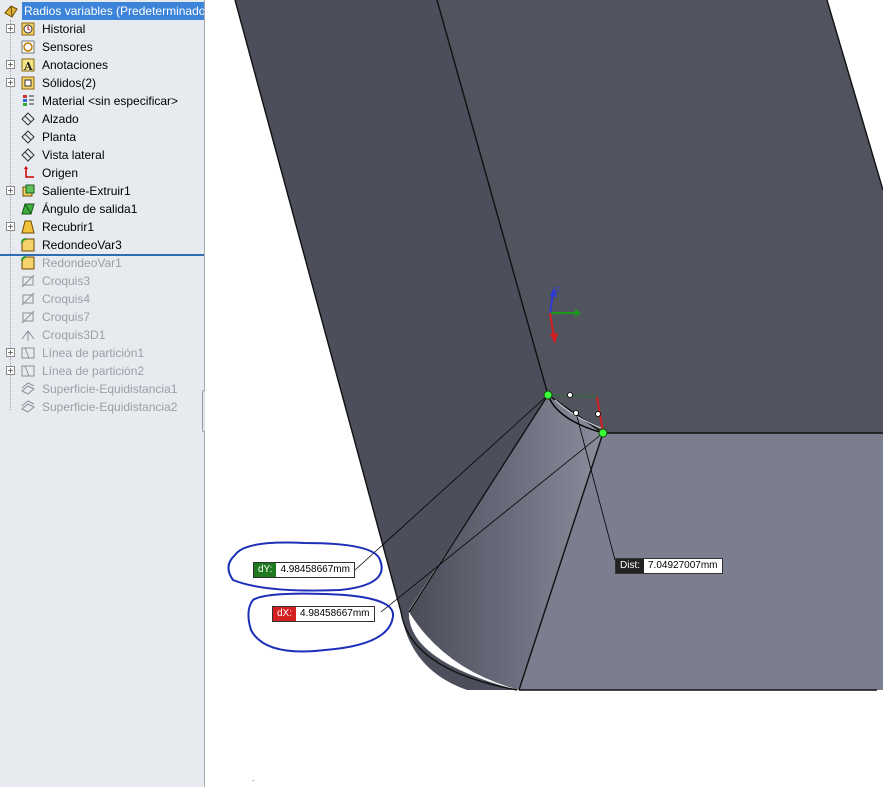  I want to click on dx-readout: dX: 4.98458667mm, so click(323, 614).